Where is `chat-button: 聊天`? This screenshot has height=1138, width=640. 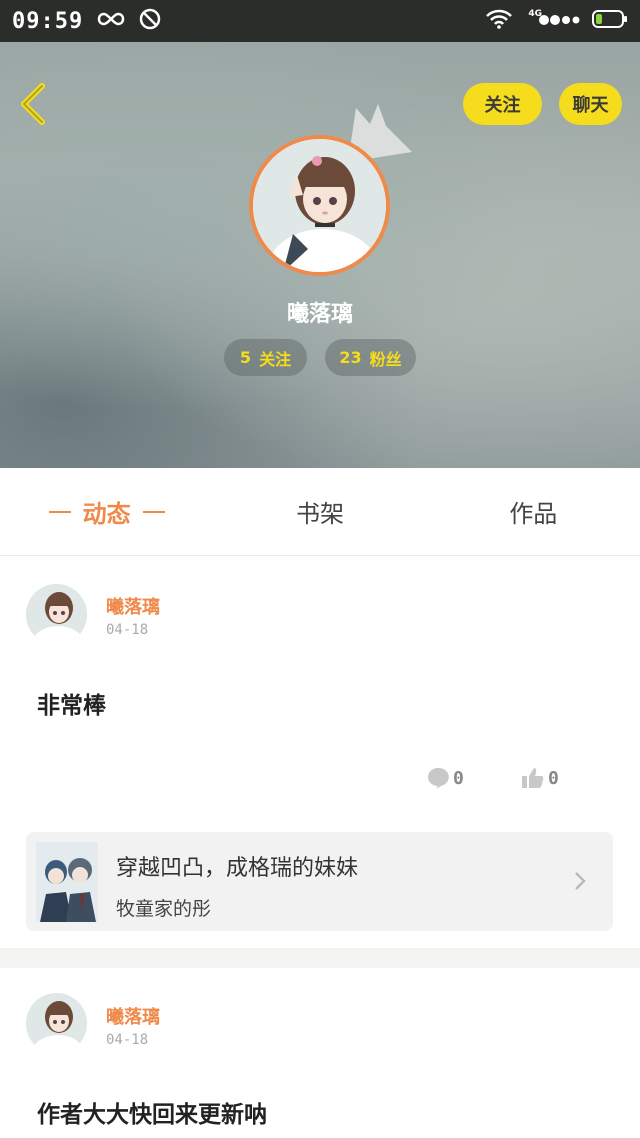
chat-button: 聊天 is located at coordinates (590, 104).